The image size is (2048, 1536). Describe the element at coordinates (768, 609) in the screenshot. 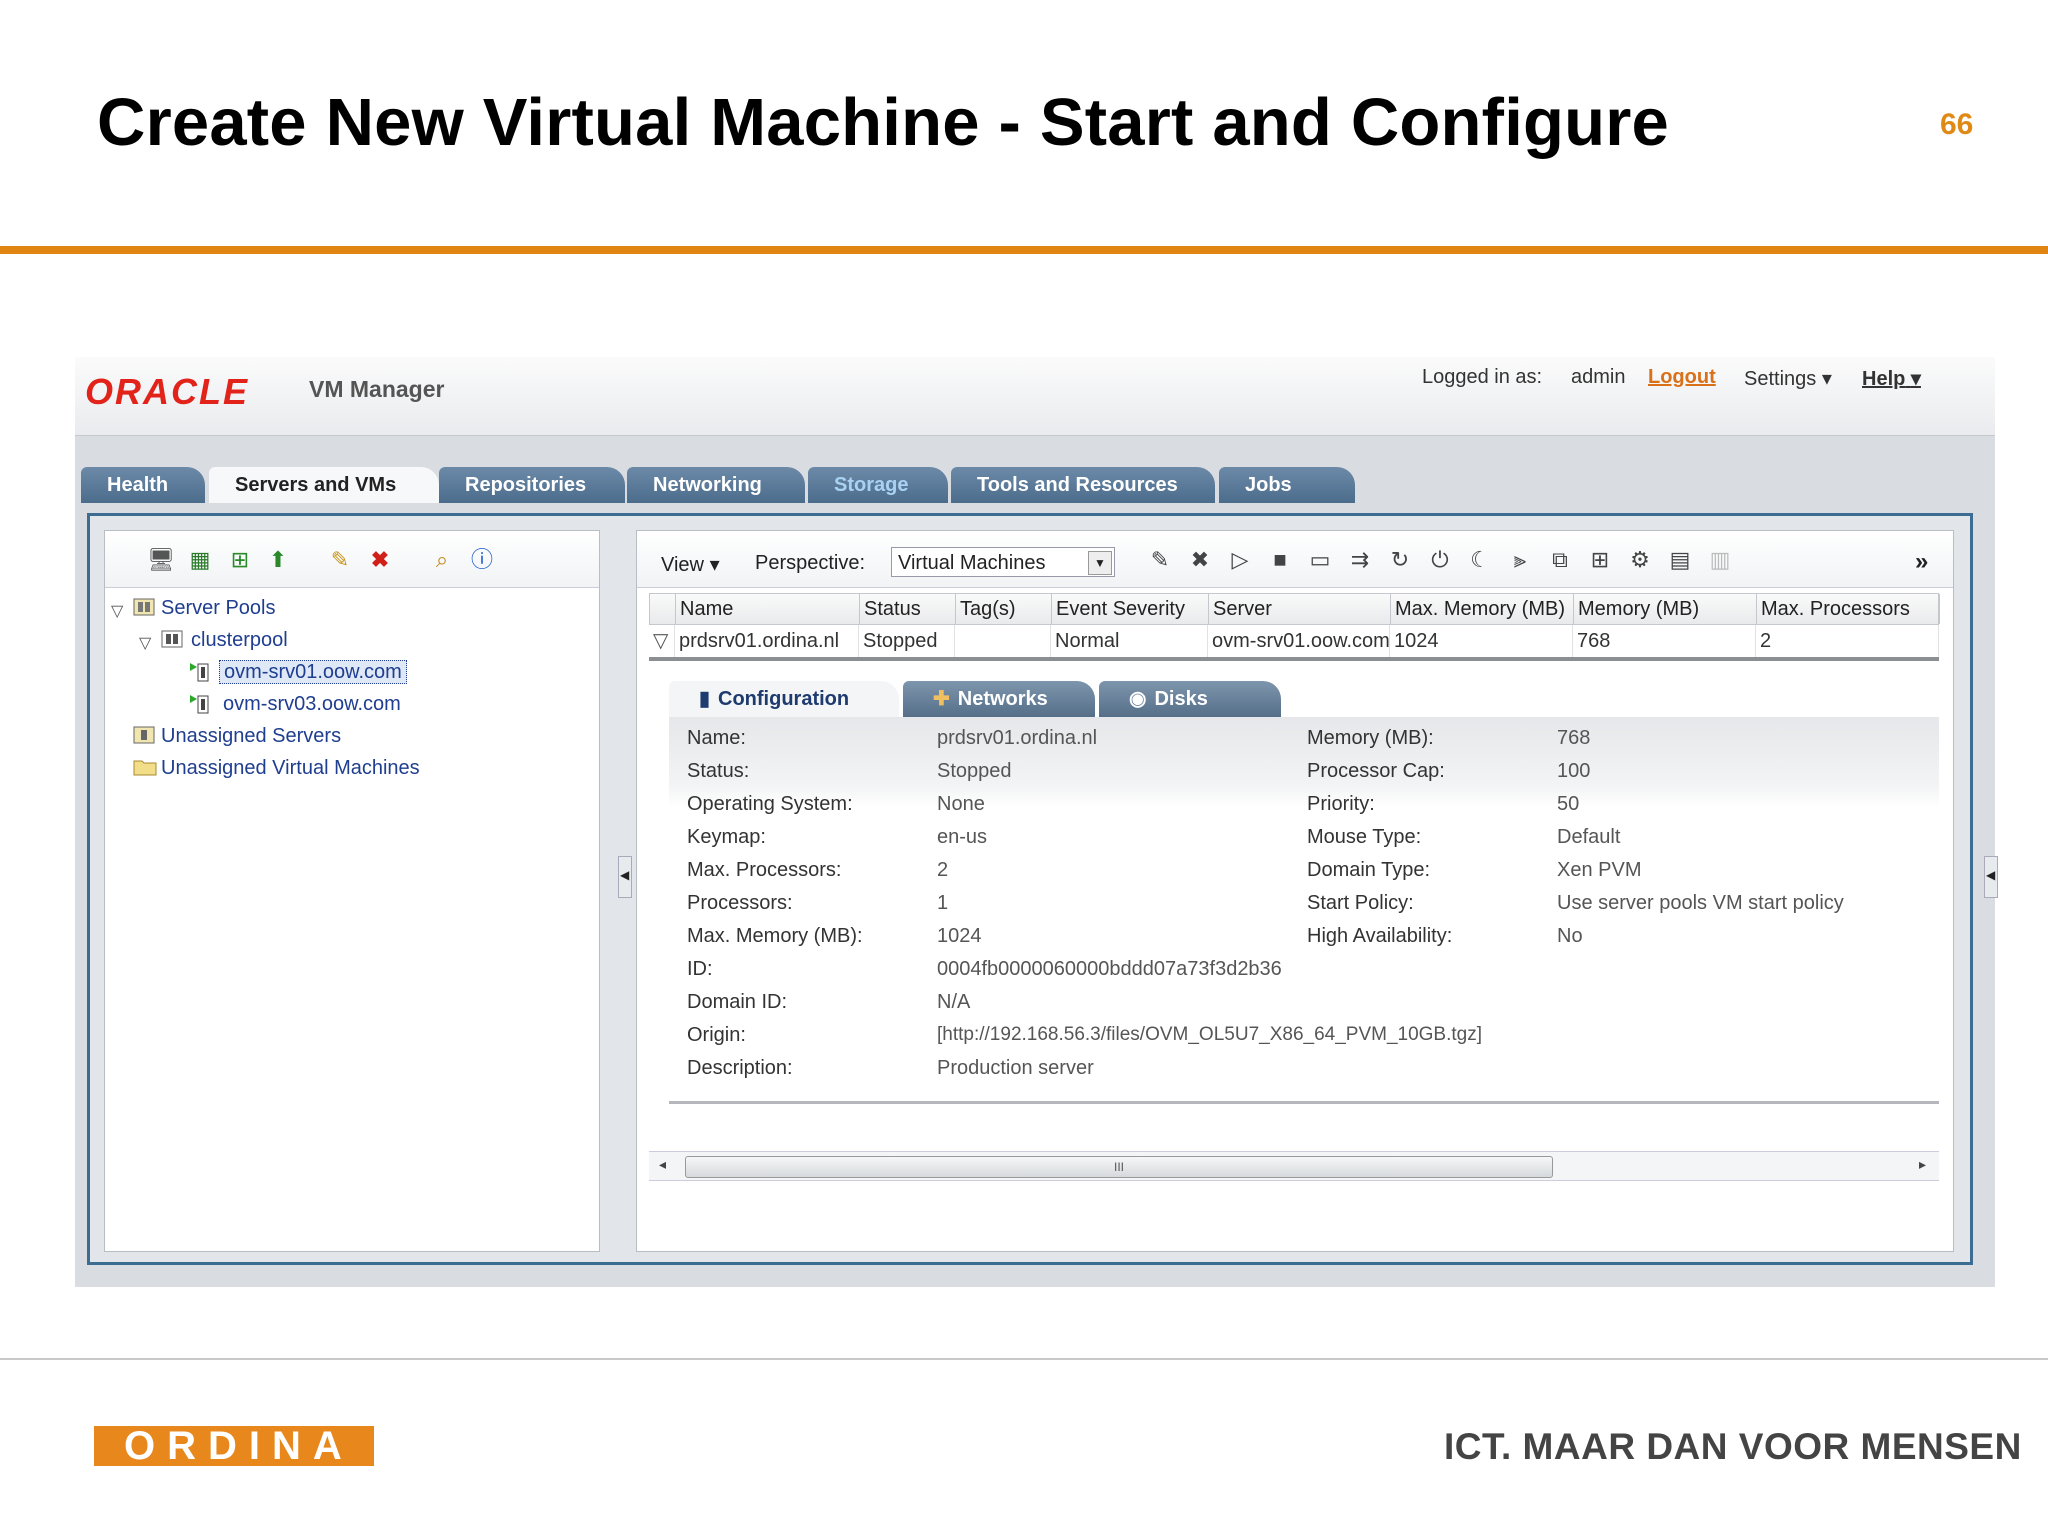

I see `column-header-name: Name` at that location.